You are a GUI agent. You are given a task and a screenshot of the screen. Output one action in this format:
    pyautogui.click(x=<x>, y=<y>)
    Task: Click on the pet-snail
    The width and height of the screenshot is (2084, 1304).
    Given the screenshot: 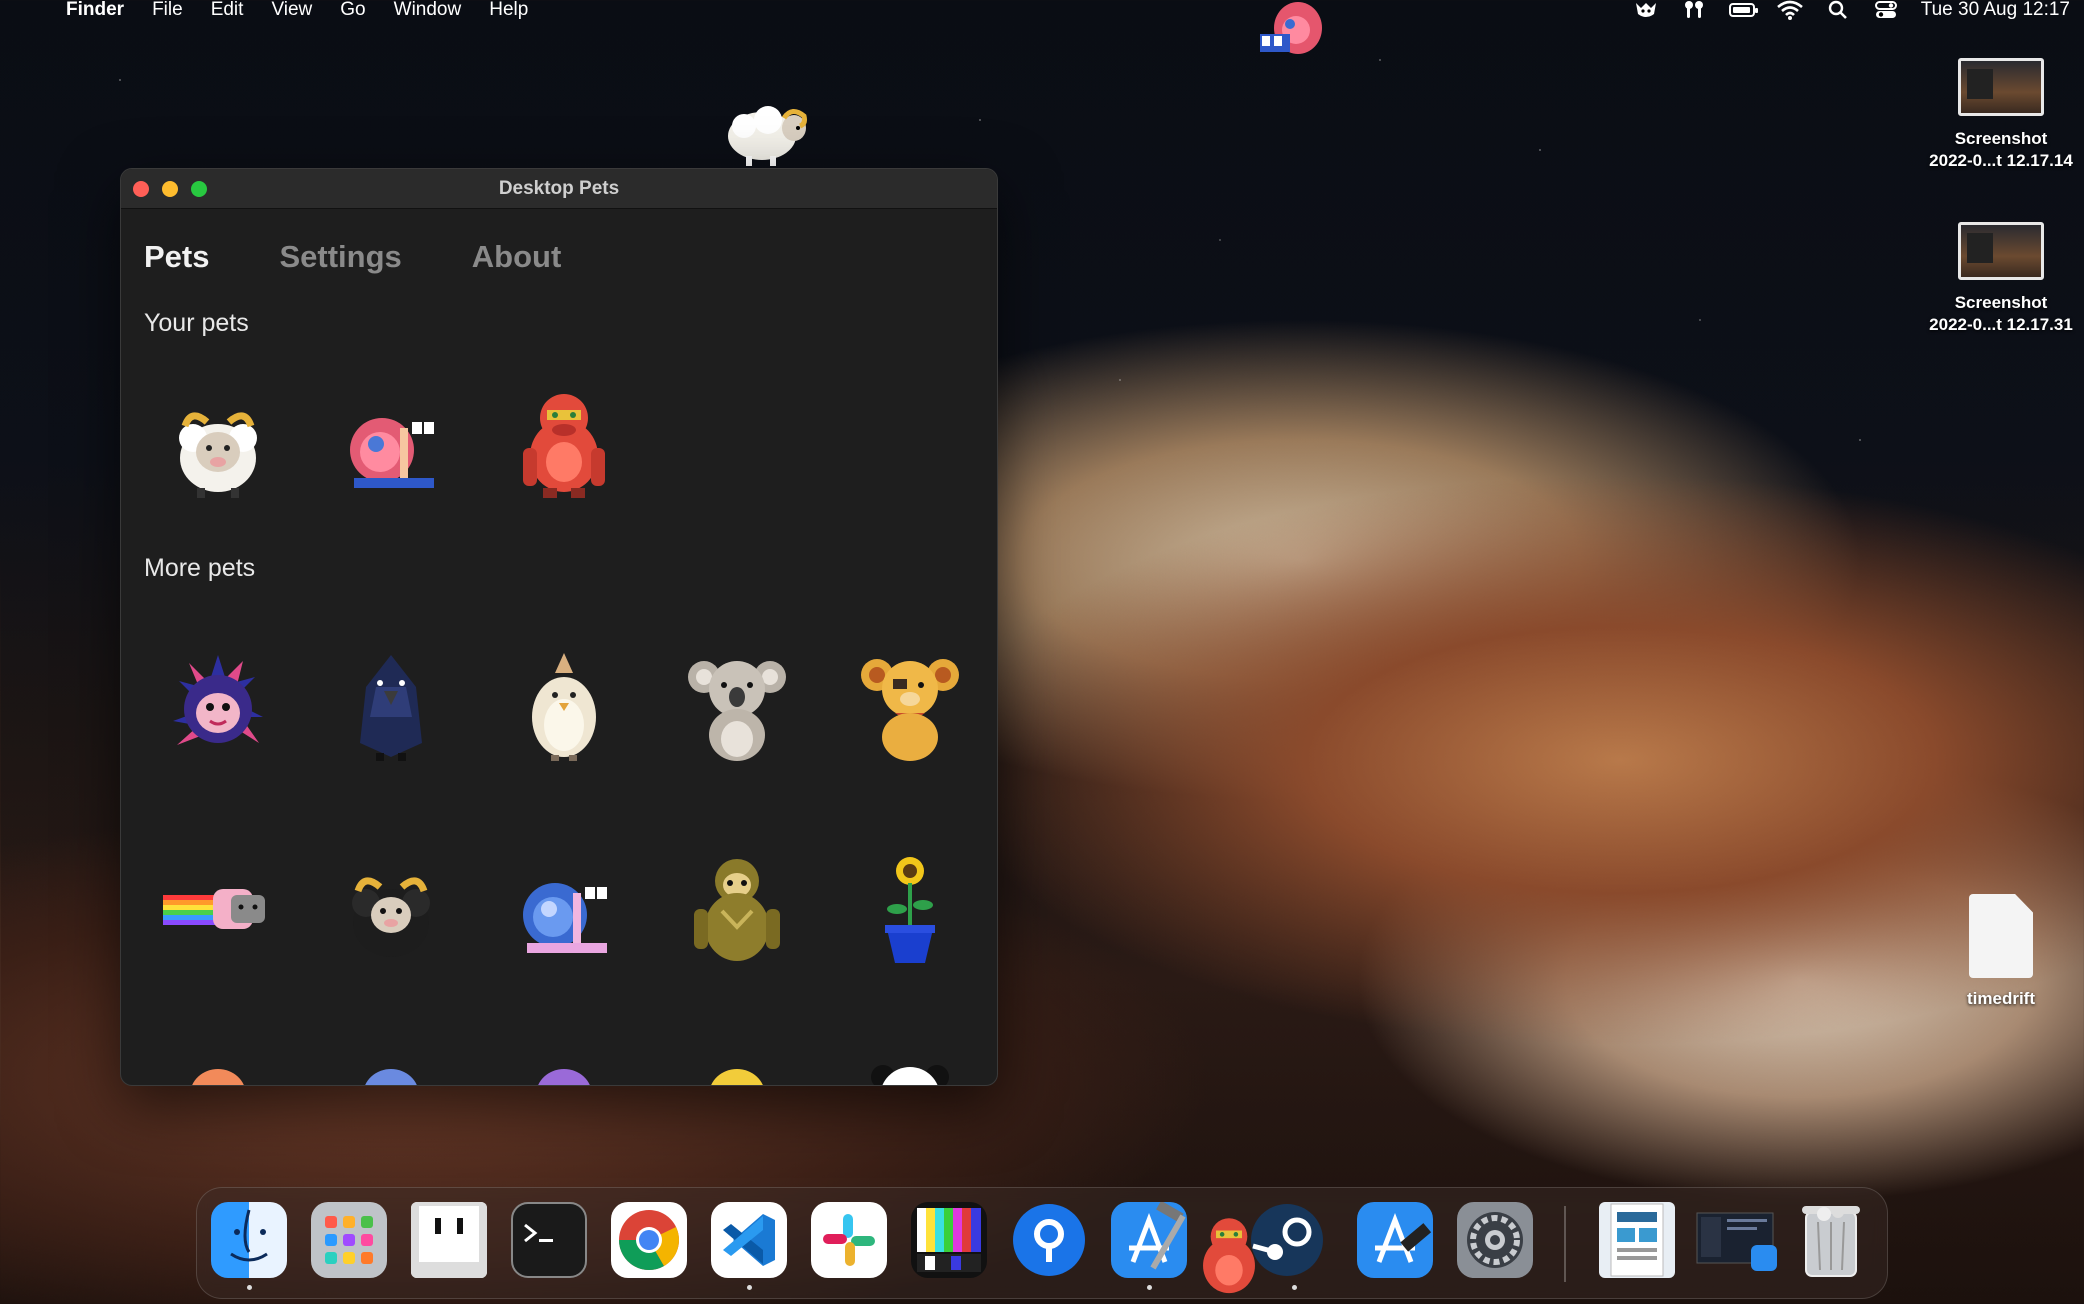 What is the action you would take?
    pyautogui.click(x=390, y=446)
    